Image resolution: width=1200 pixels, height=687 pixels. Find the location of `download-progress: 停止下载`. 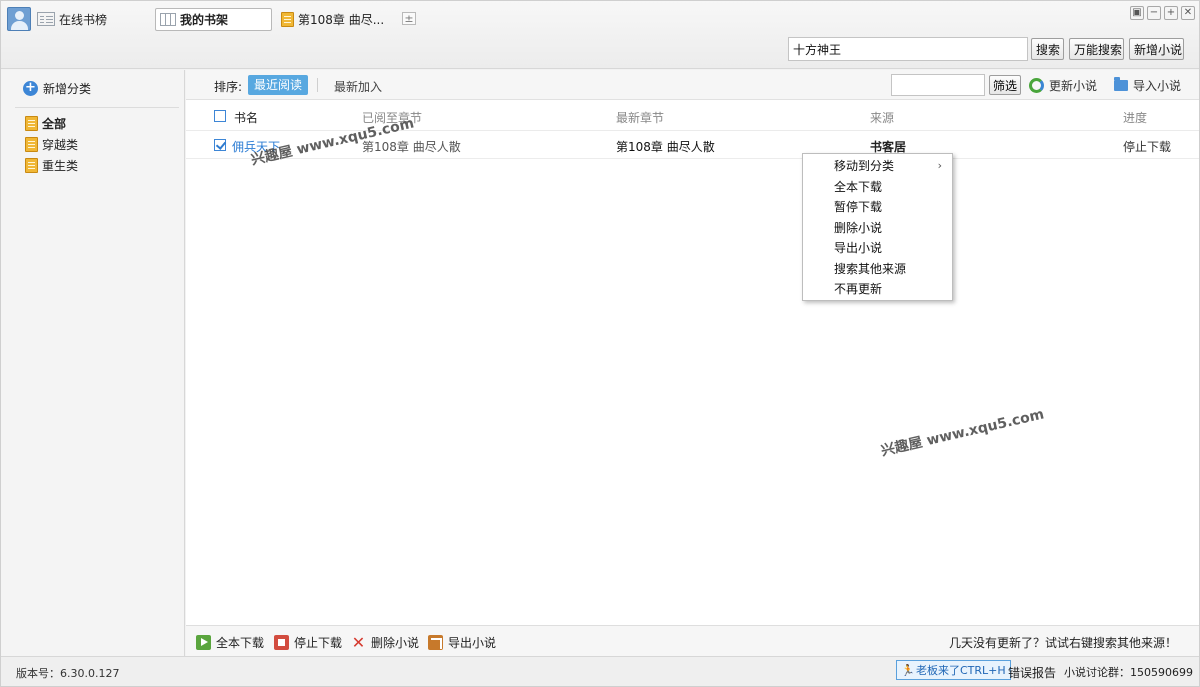

download-progress: 停止下载 is located at coordinates (1147, 147).